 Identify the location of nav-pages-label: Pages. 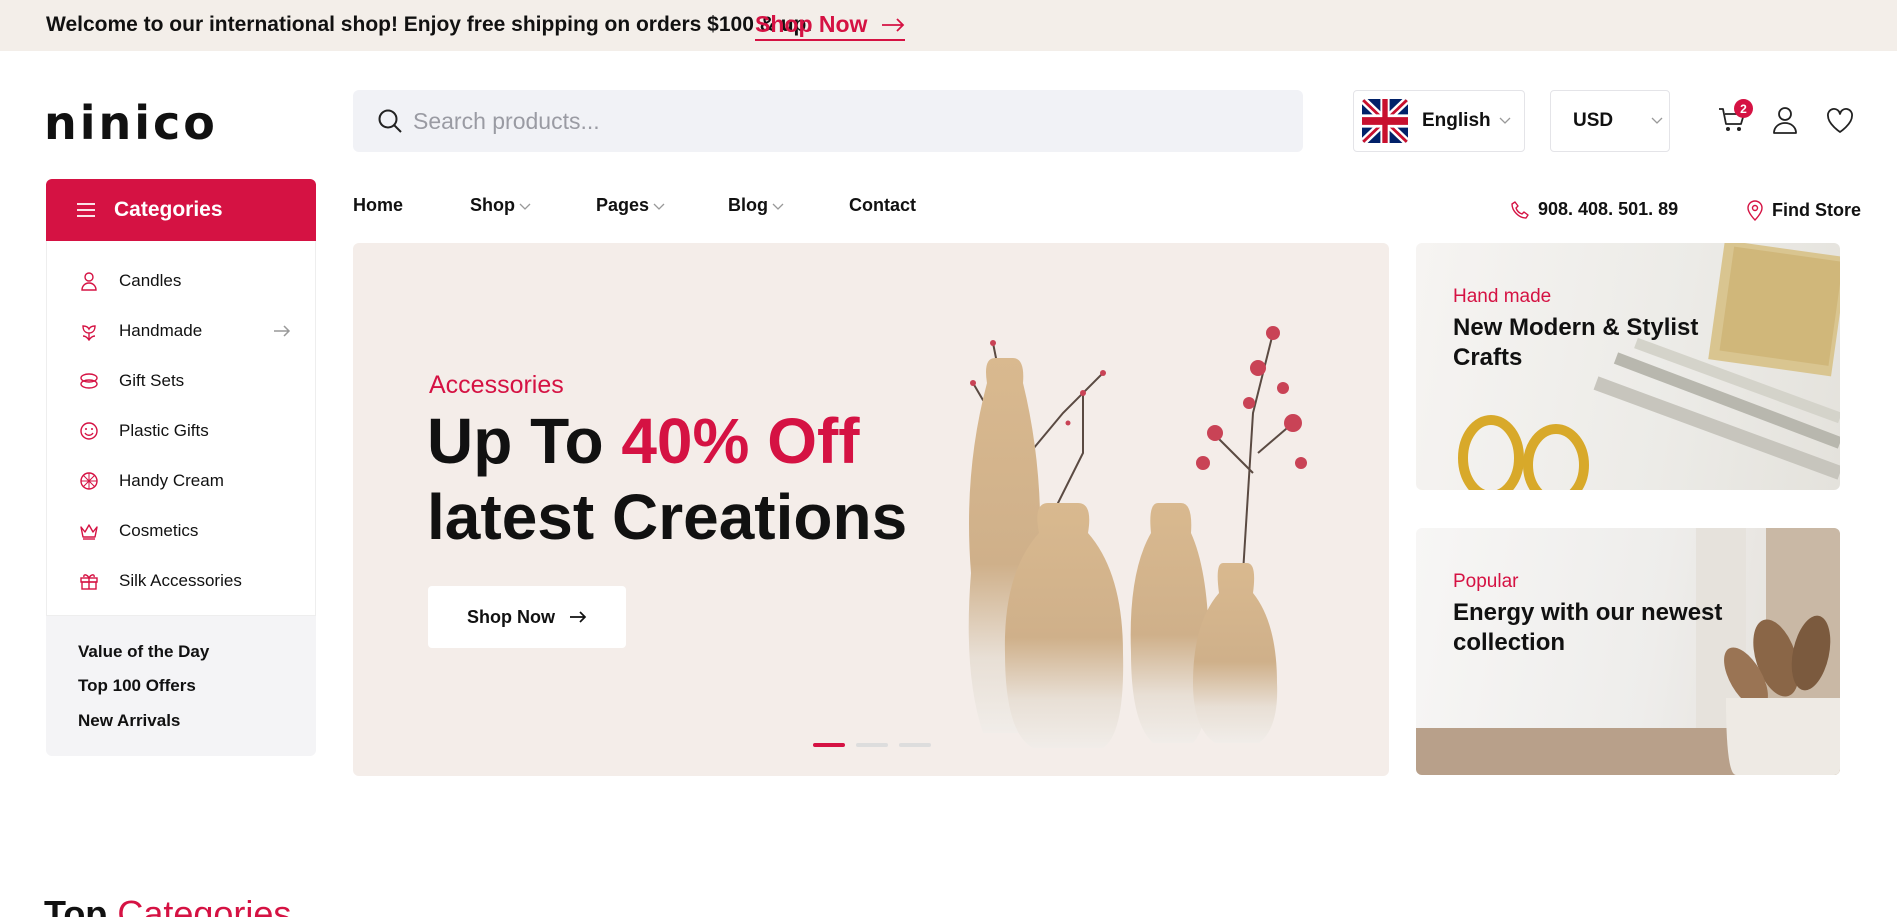
(623, 205).